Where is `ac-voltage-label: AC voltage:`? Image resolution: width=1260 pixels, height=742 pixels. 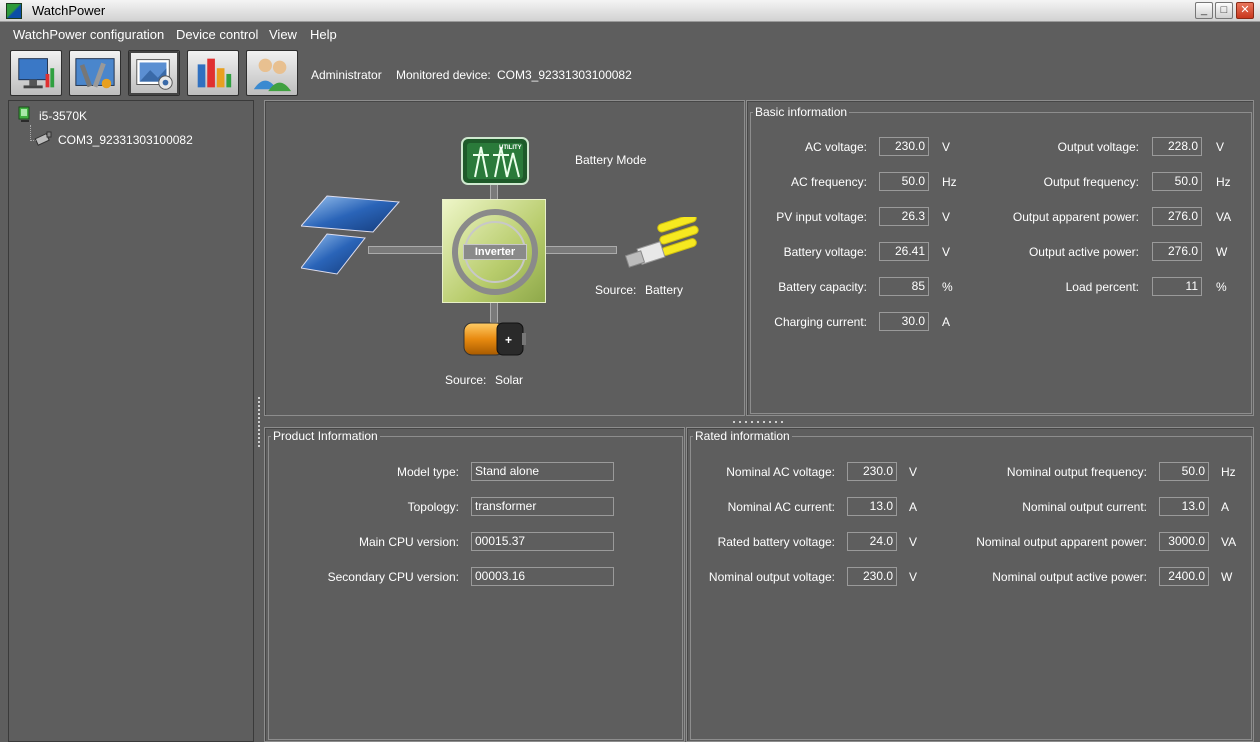 ac-voltage-label: AC voltage: is located at coordinates (835, 147).